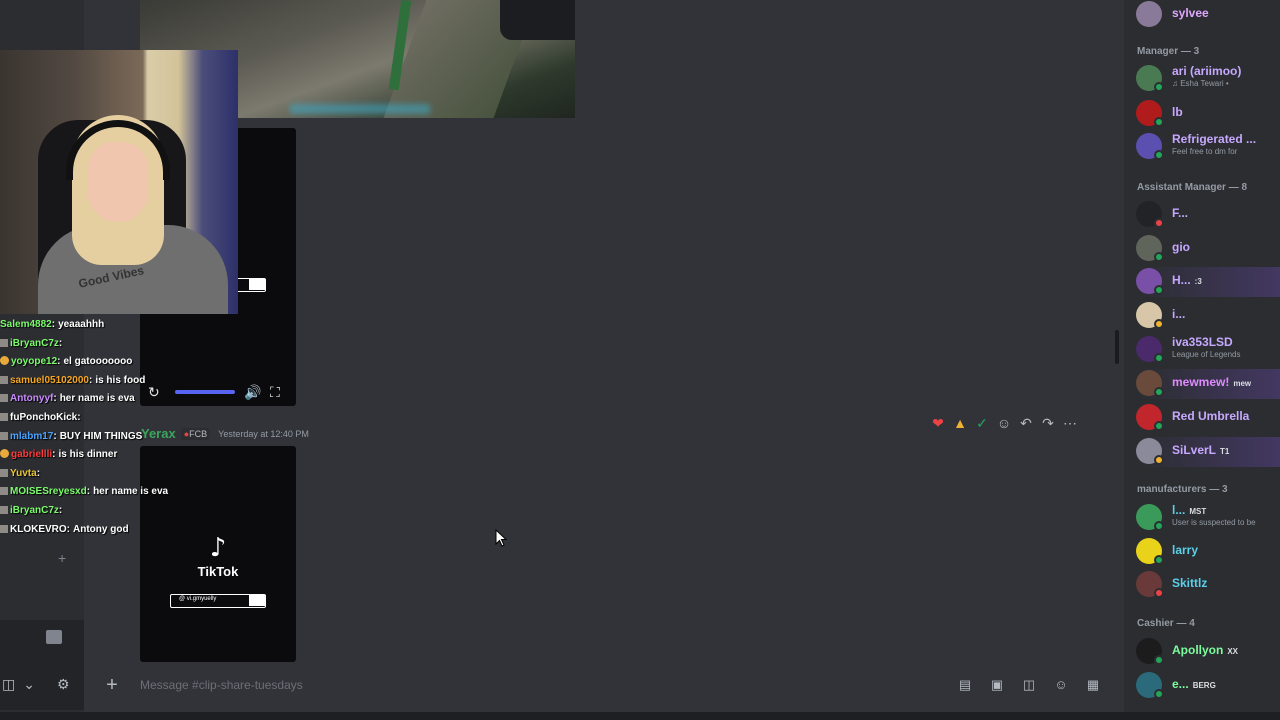  I want to click on apps-icon: ▦, so click(1093, 685).